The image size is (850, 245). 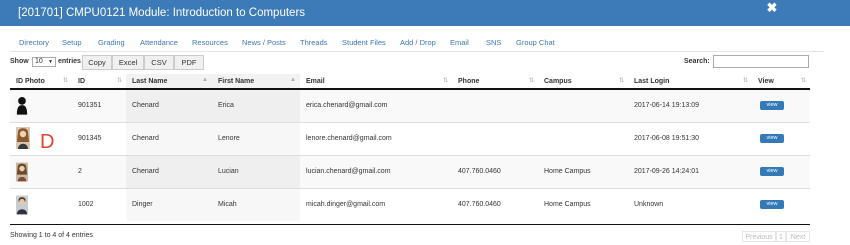 I want to click on nav-sns: SNS, so click(x=493, y=42).